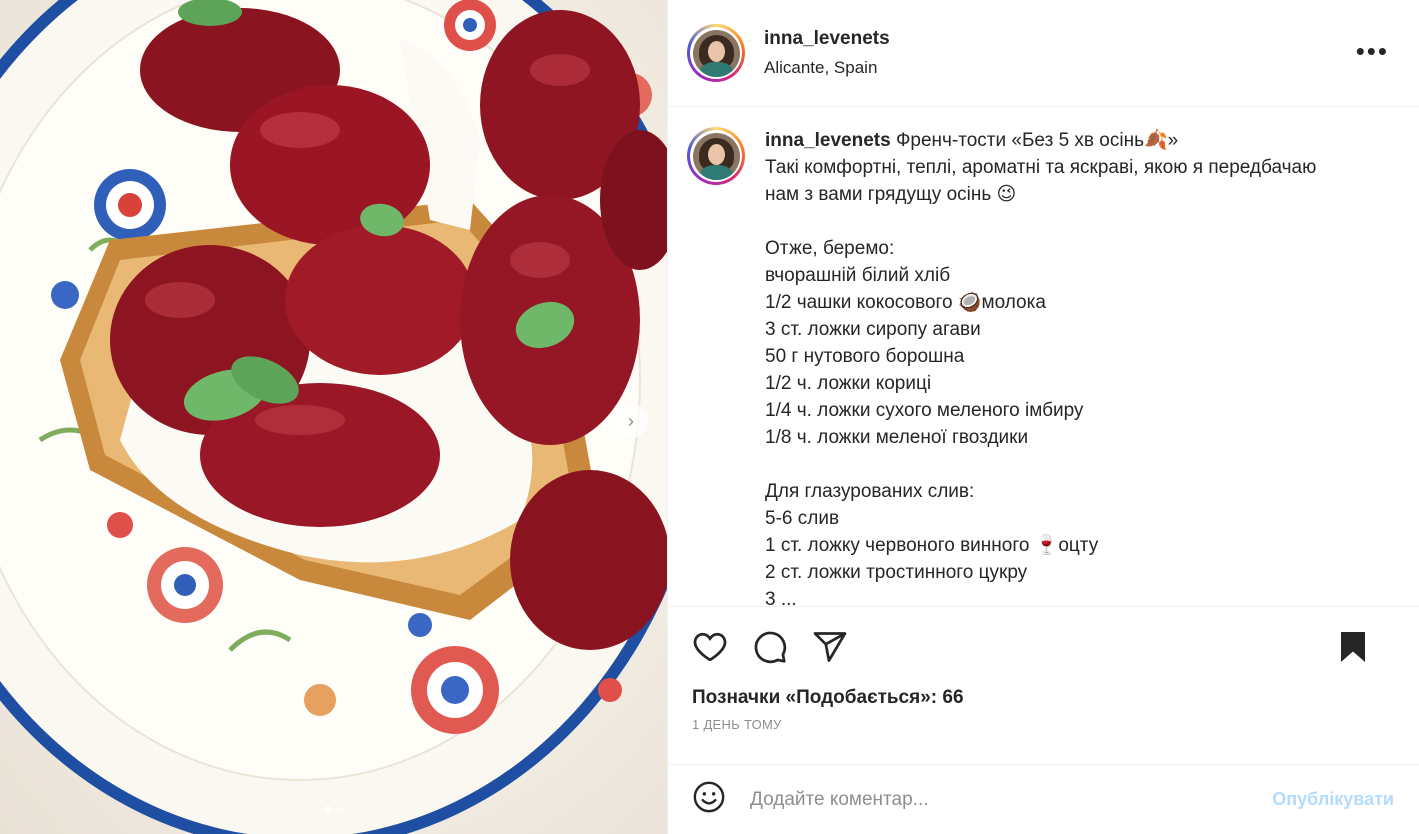  What do you see at coordinates (830, 647) in the screenshot?
I see `share-icon` at bounding box center [830, 647].